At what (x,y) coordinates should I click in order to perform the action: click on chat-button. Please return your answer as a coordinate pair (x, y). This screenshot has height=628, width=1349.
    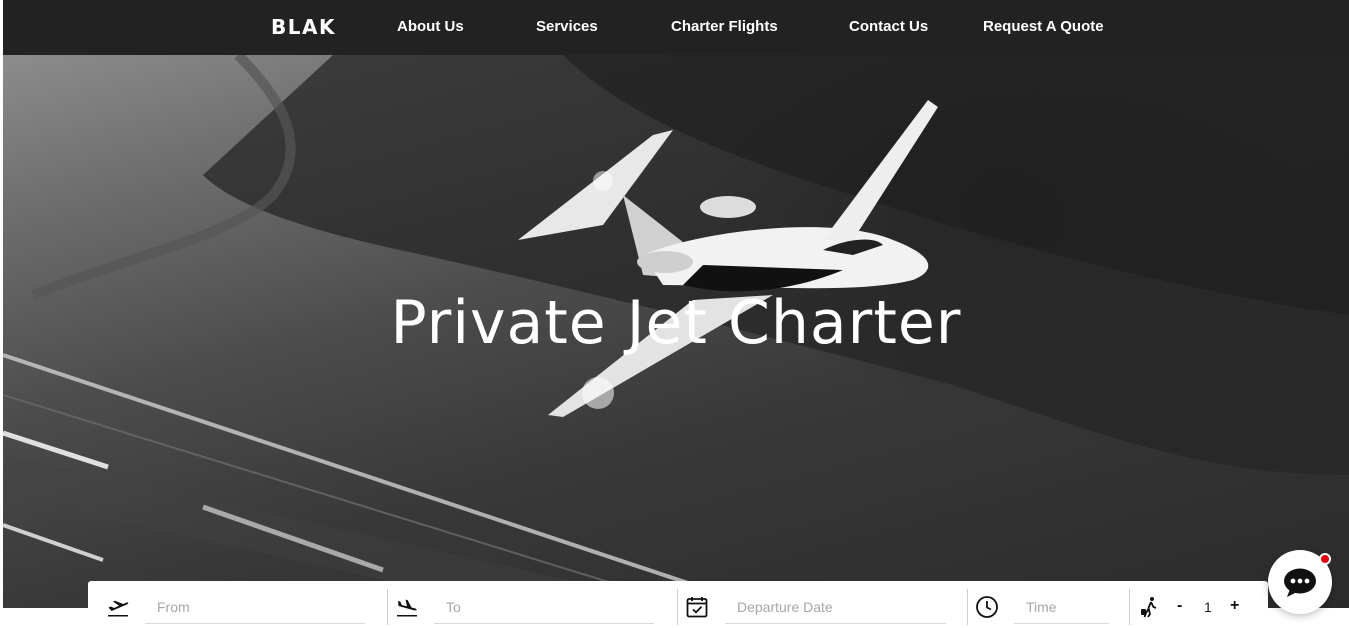
    Looking at the image, I should click on (1300, 582).